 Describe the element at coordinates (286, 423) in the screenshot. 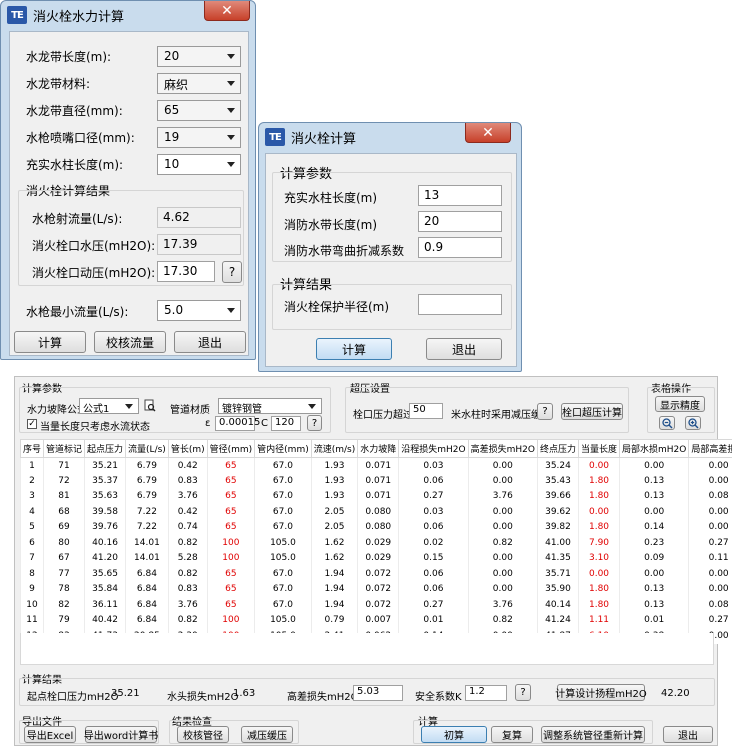

I see `c-input: 120` at that location.